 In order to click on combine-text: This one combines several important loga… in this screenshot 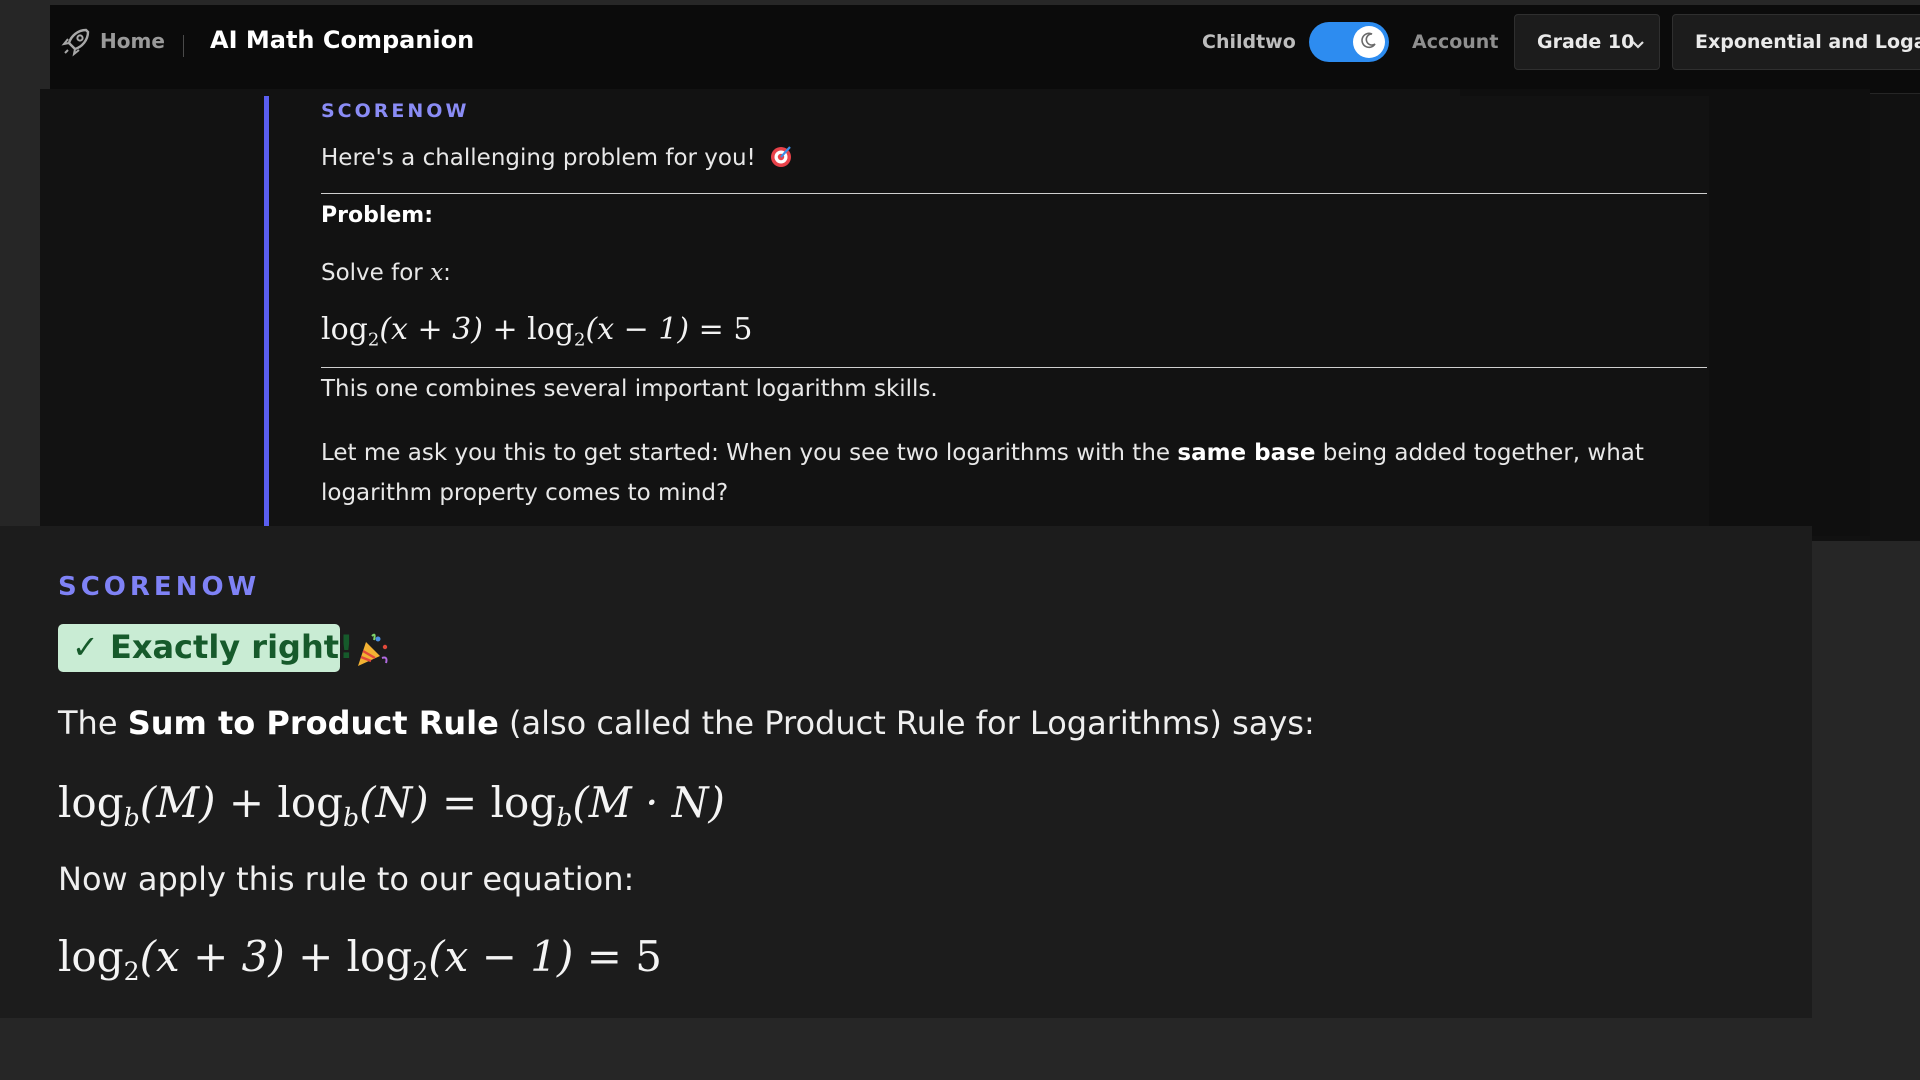, I will do `click(629, 389)`.